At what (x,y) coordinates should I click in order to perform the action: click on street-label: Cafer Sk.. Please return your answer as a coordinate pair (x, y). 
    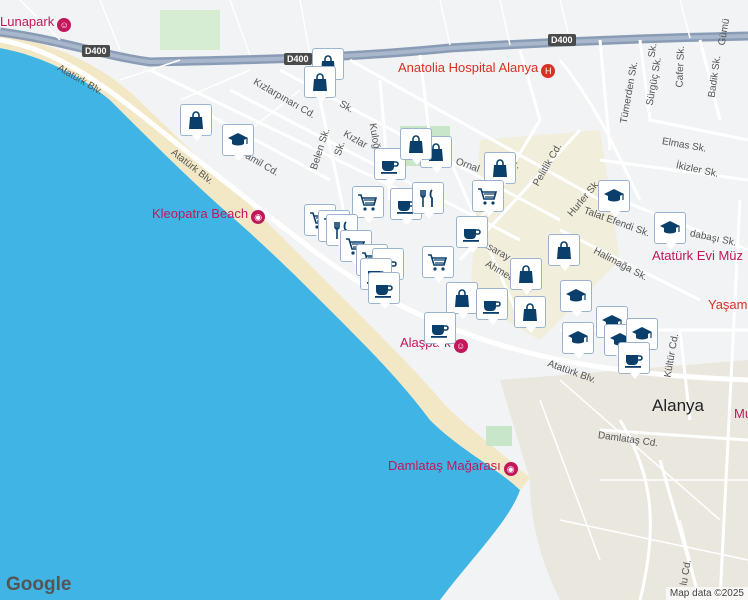
    Looking at the image, I should click on (680, 66).